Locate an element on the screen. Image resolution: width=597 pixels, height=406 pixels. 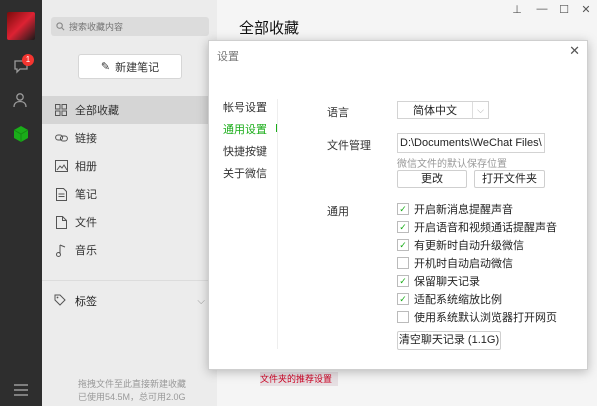
tab-general: 通用设置 is located at coordinates (245, 130).